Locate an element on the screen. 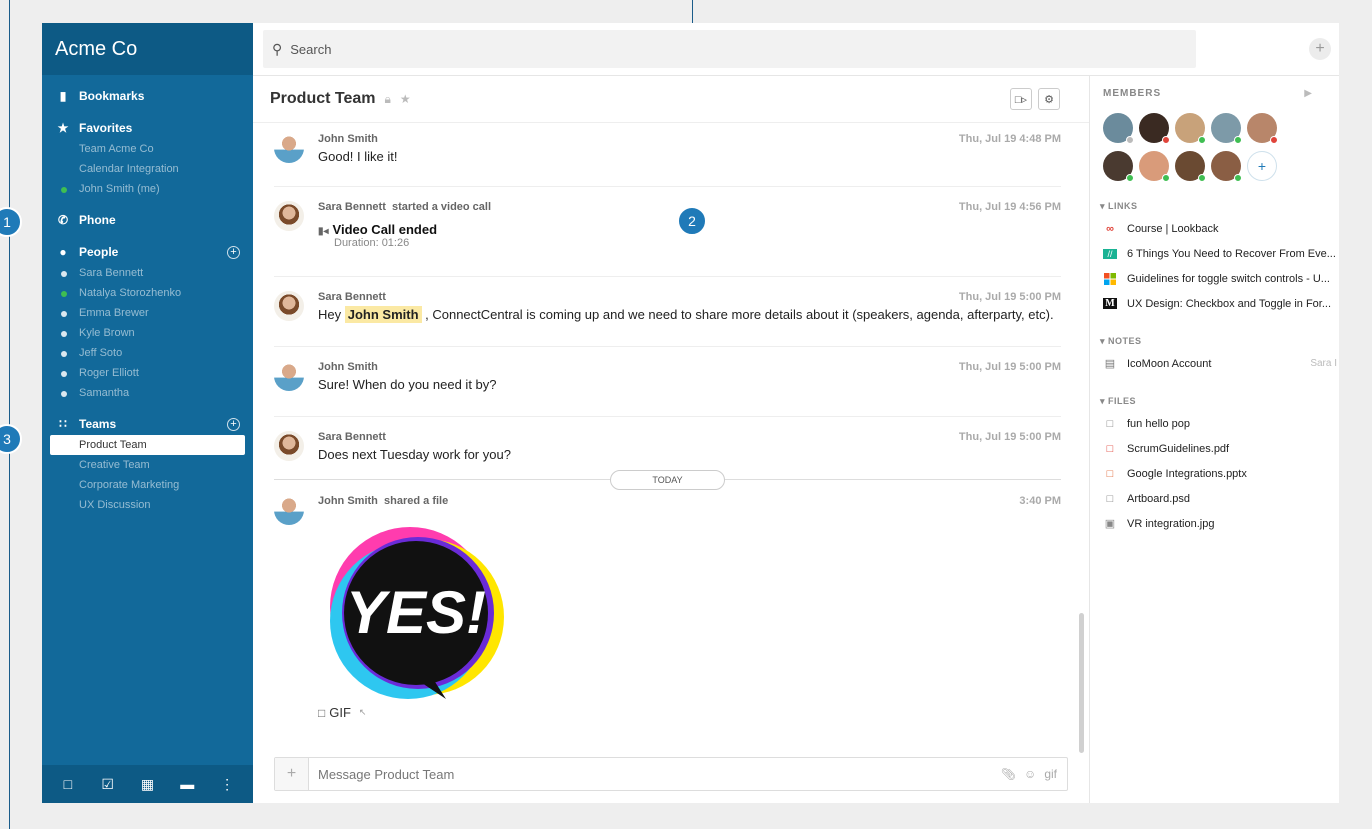 Image resolution: width=1372 pixels, height=829 pixels. team-item: Corporate Marketing is located at coordinates (147, 485).